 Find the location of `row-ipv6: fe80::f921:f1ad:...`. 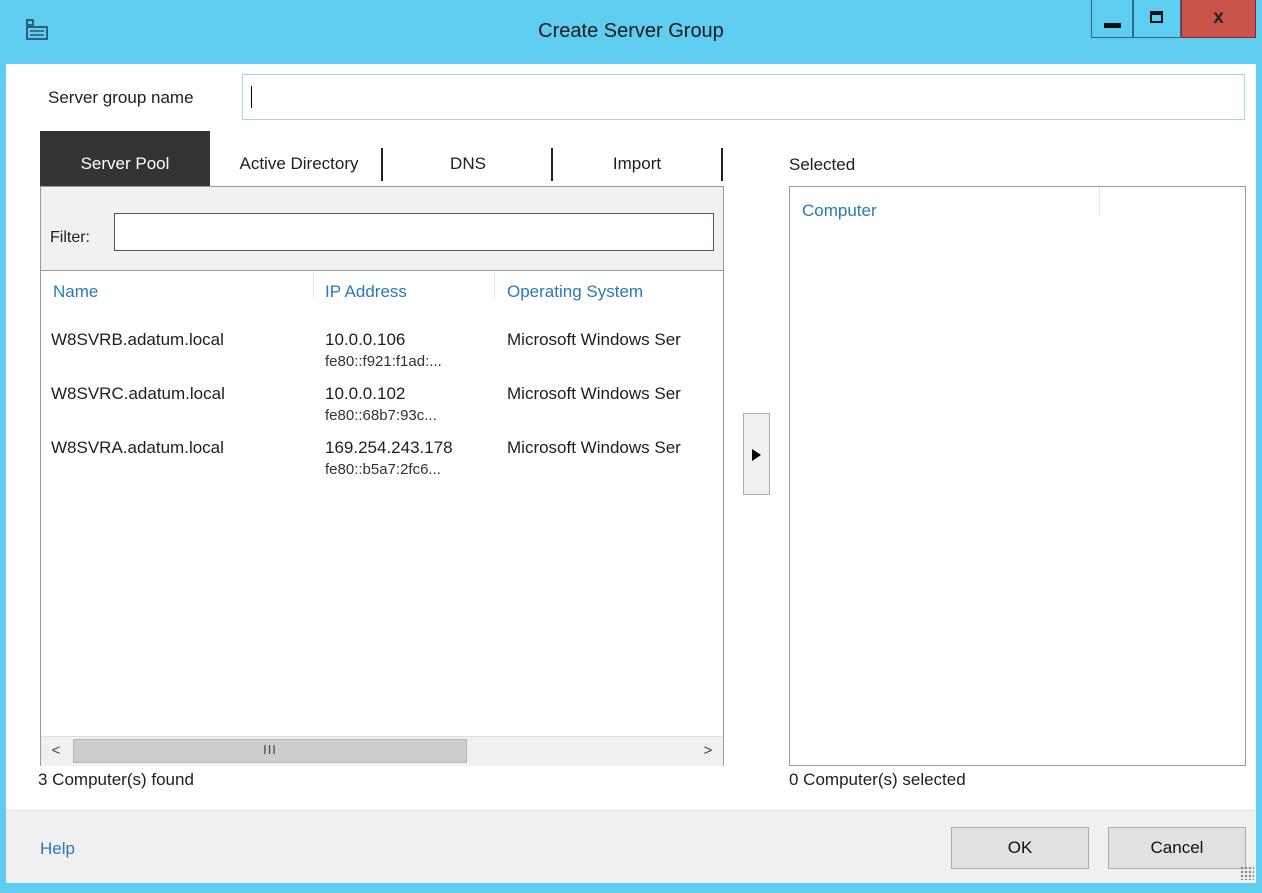

row-ipv6: fe80::f921:f1ad:... is located at coordinates (383, 361).